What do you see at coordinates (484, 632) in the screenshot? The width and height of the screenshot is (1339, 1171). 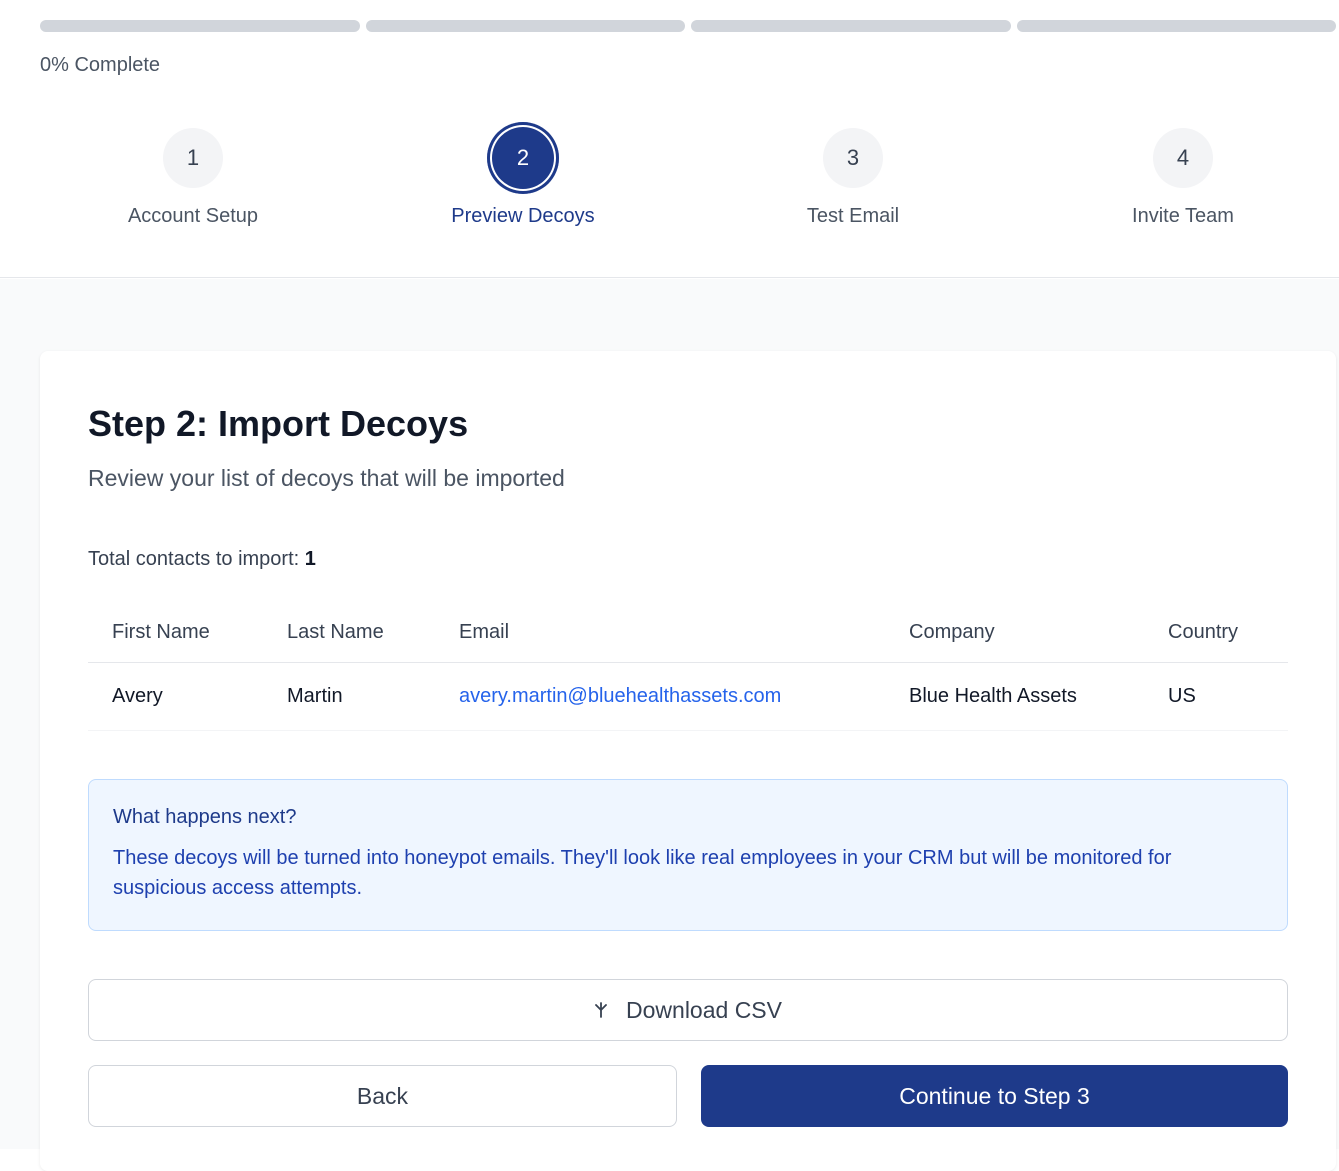 I see `header-email: Email` at bounding box center [484, 632].